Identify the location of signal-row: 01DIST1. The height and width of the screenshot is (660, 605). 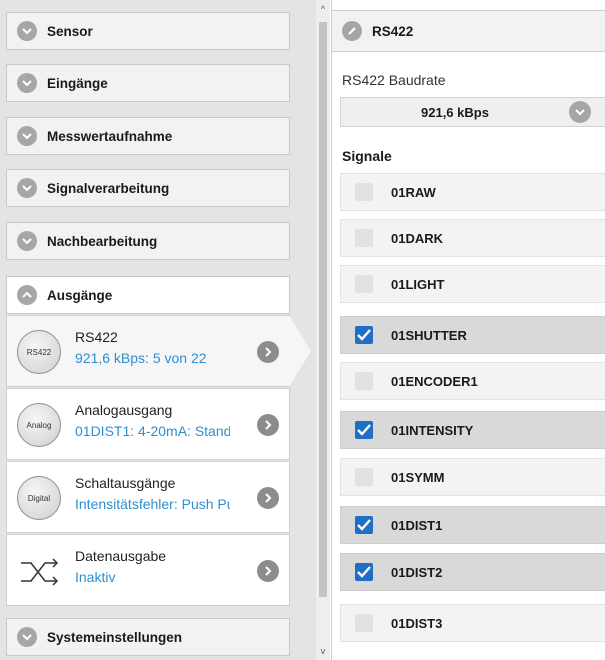
(472, 525).